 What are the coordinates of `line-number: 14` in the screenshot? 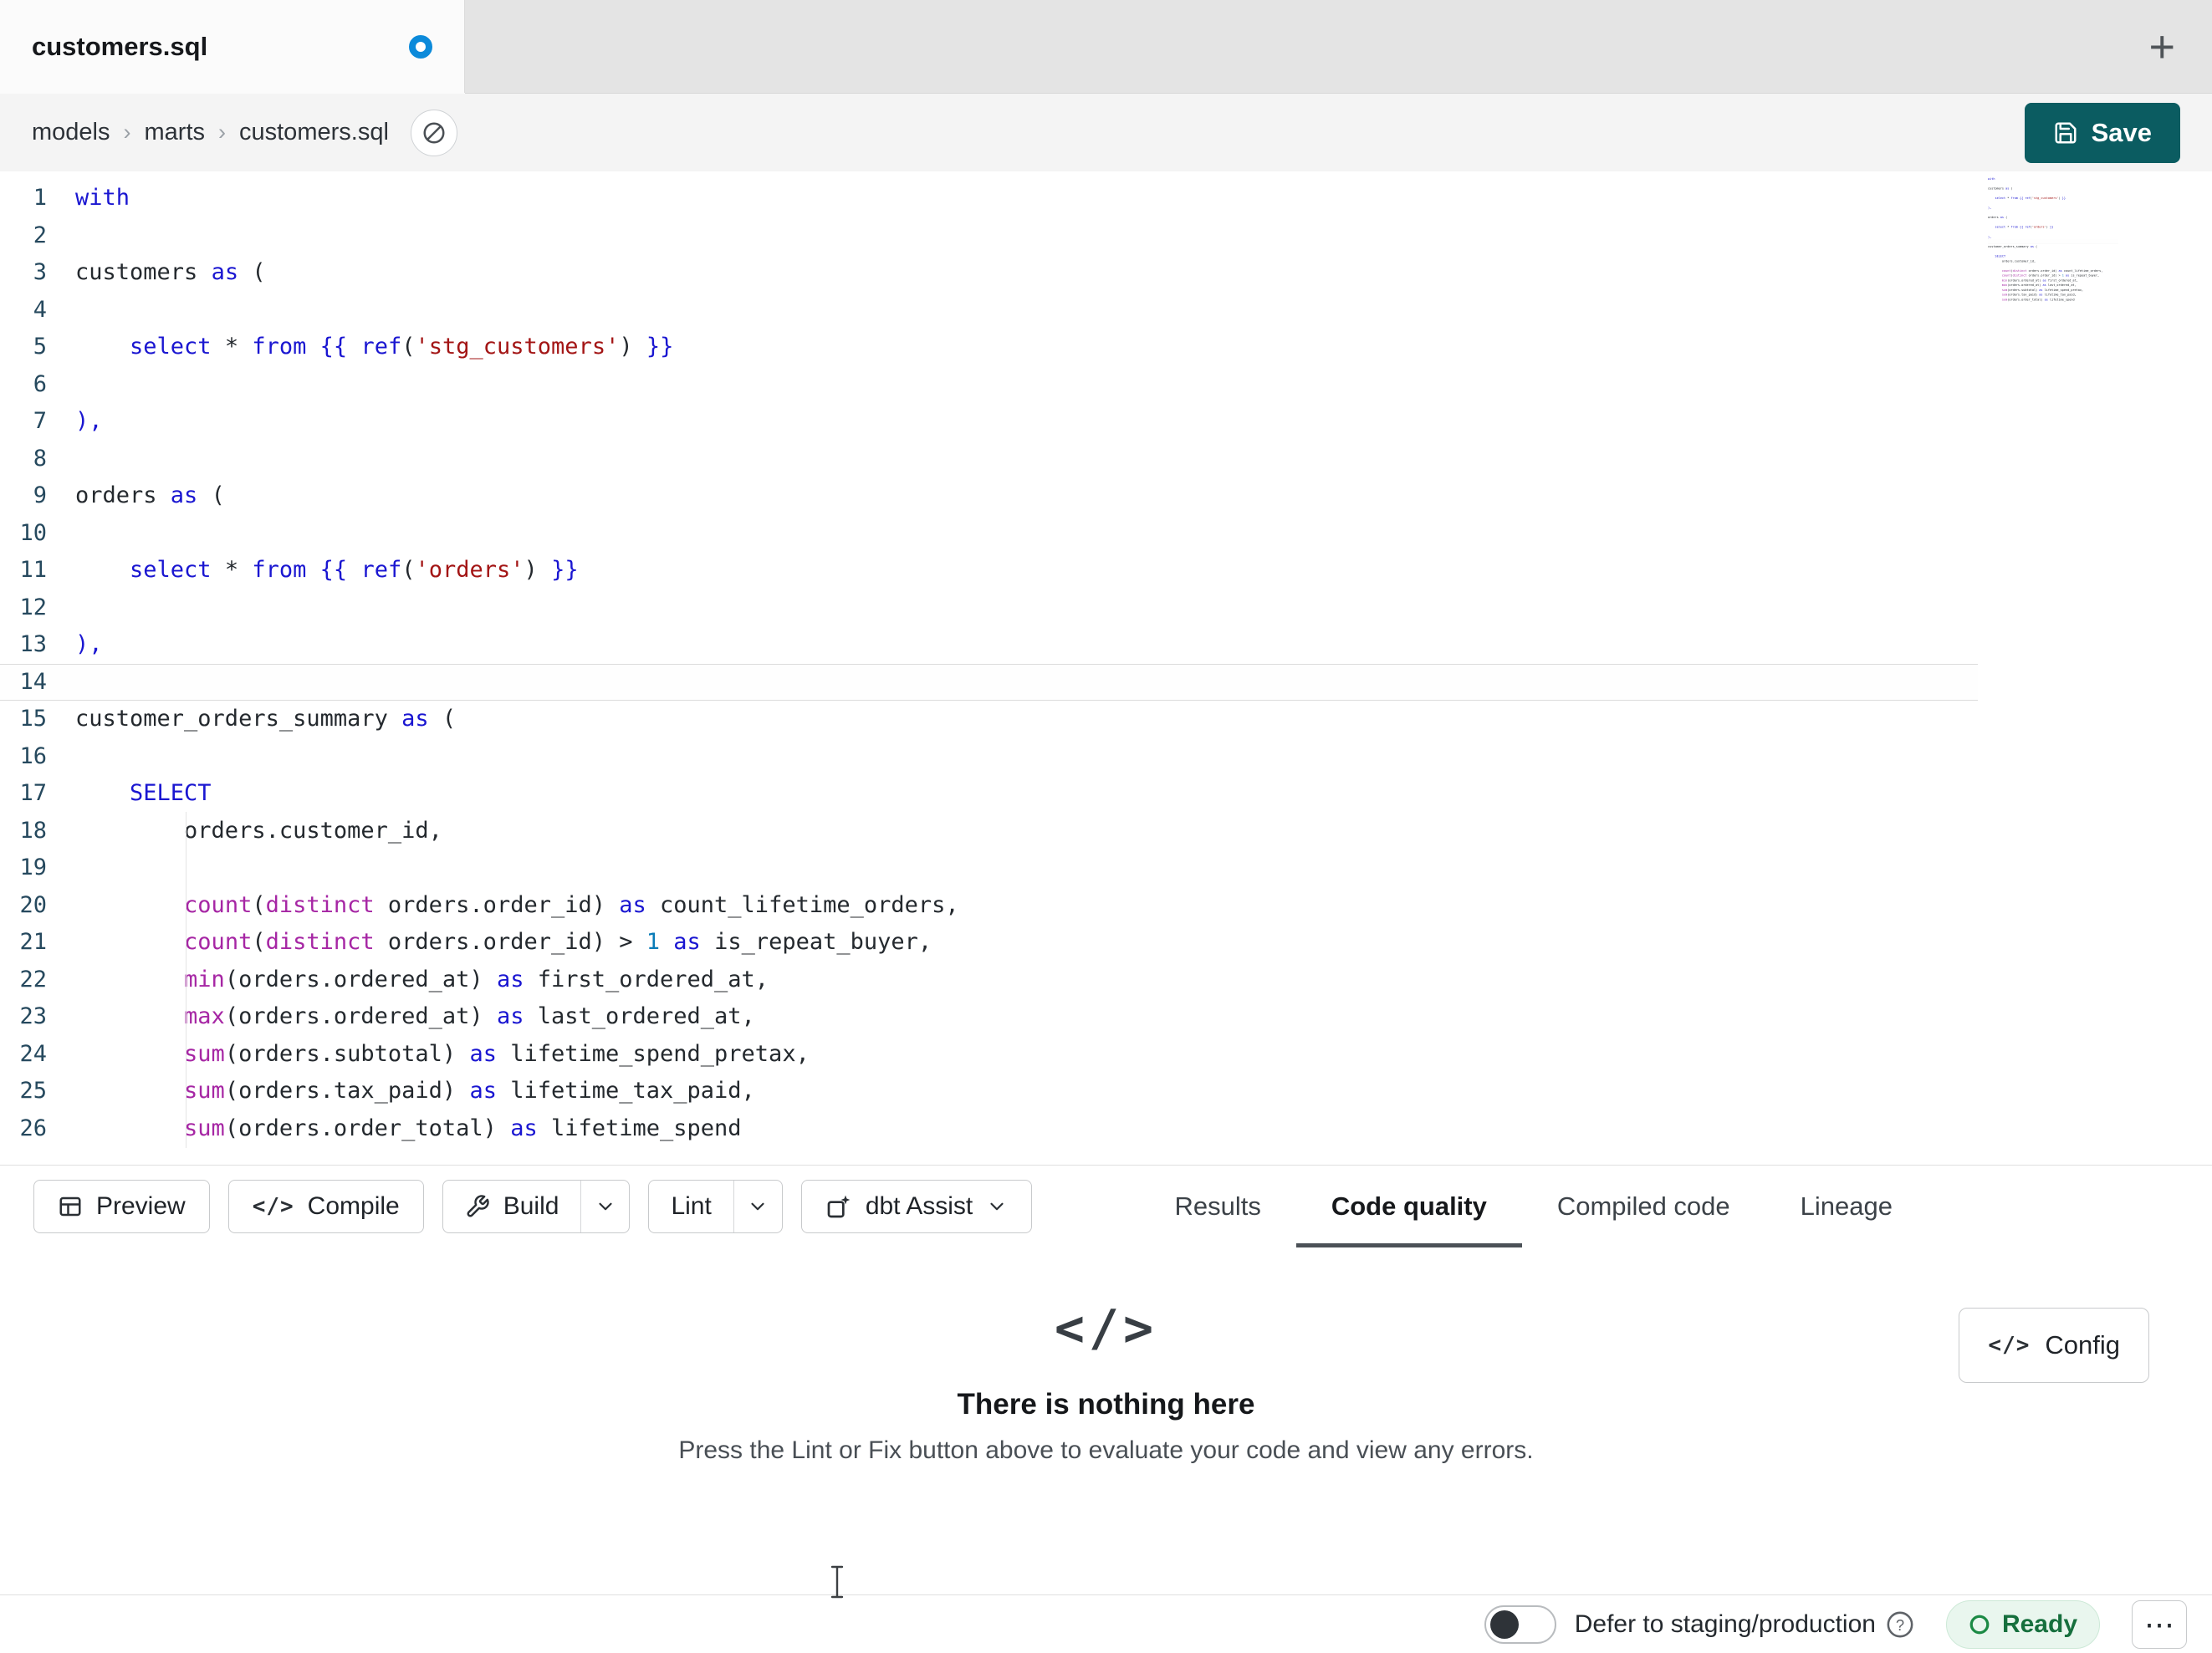 It's located at (33, 681).